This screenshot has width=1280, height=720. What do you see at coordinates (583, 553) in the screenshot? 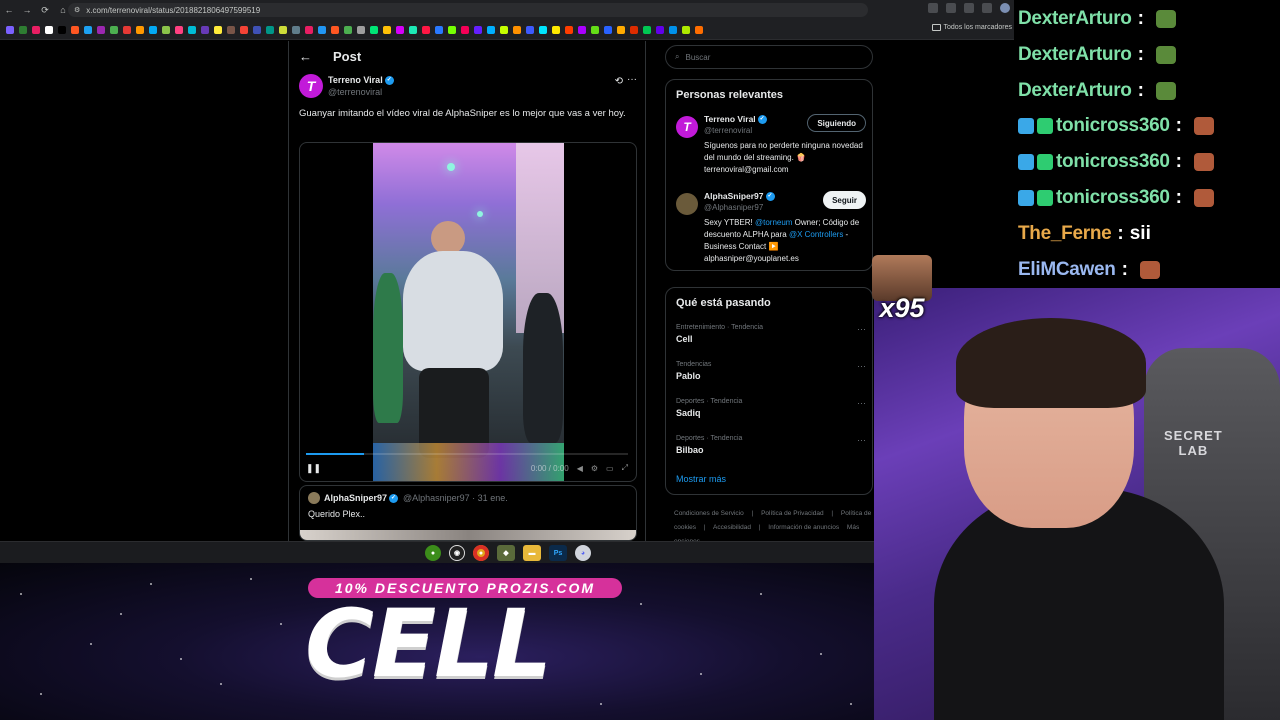
I see `discord-icon: ◕` at bounding box center [583, 553].